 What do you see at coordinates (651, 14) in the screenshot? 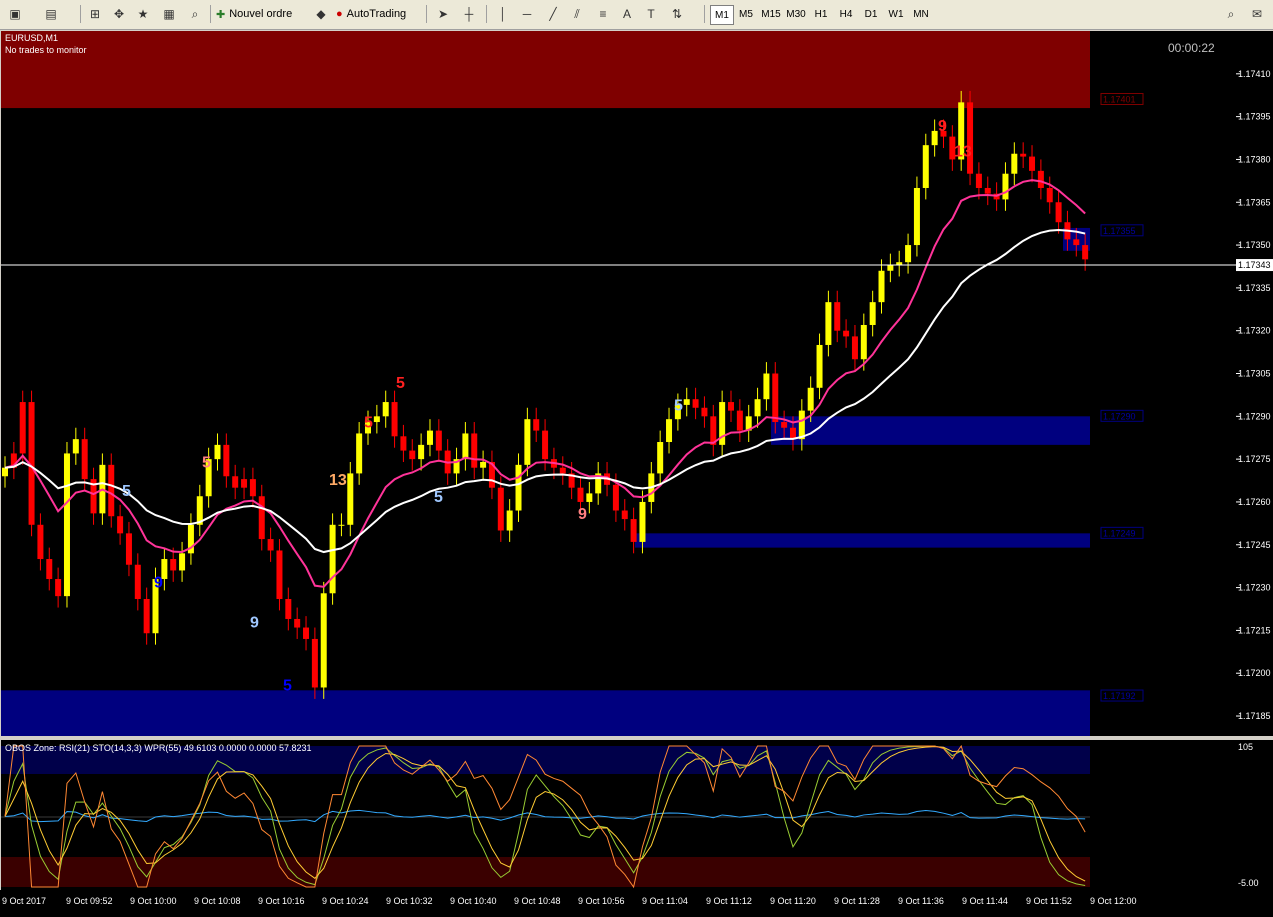
I see `label-tool-icon: T` at bounding box center [651, 14].